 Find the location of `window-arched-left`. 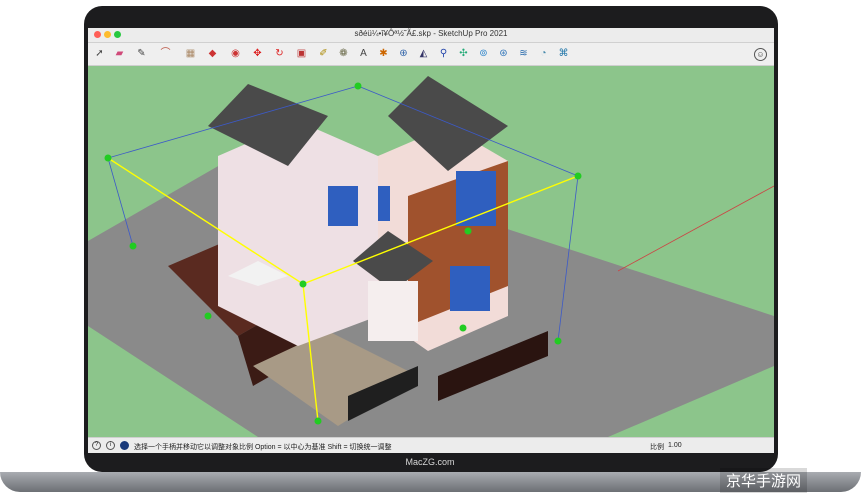

window-arched-left is located at coordinates (343, 206).